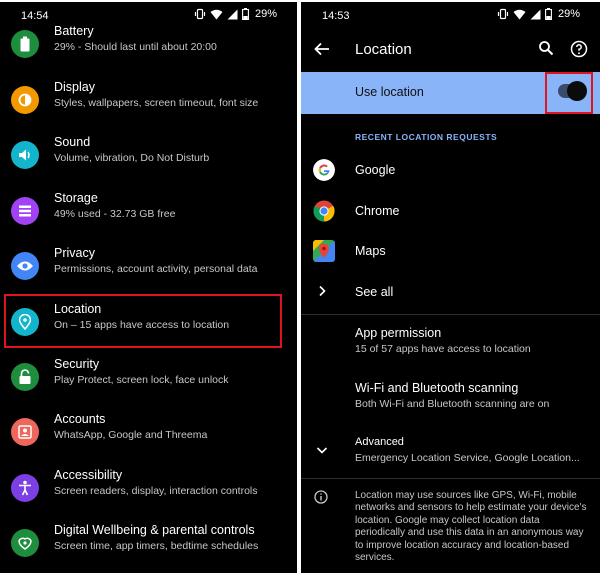 This screenshot has height=573, width=600. I want to click on wifi-icon, so click(519, 14).